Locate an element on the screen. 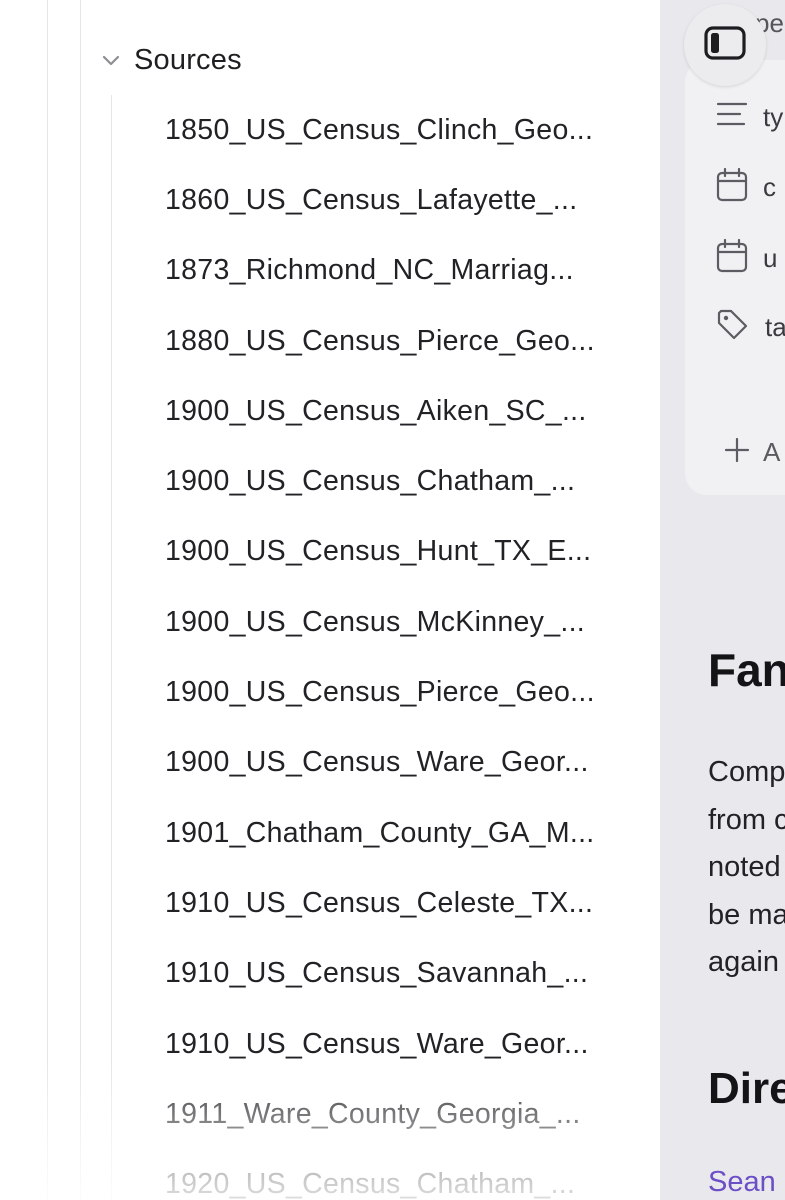  folder-label: Sources is located at coordinates (188, 59).